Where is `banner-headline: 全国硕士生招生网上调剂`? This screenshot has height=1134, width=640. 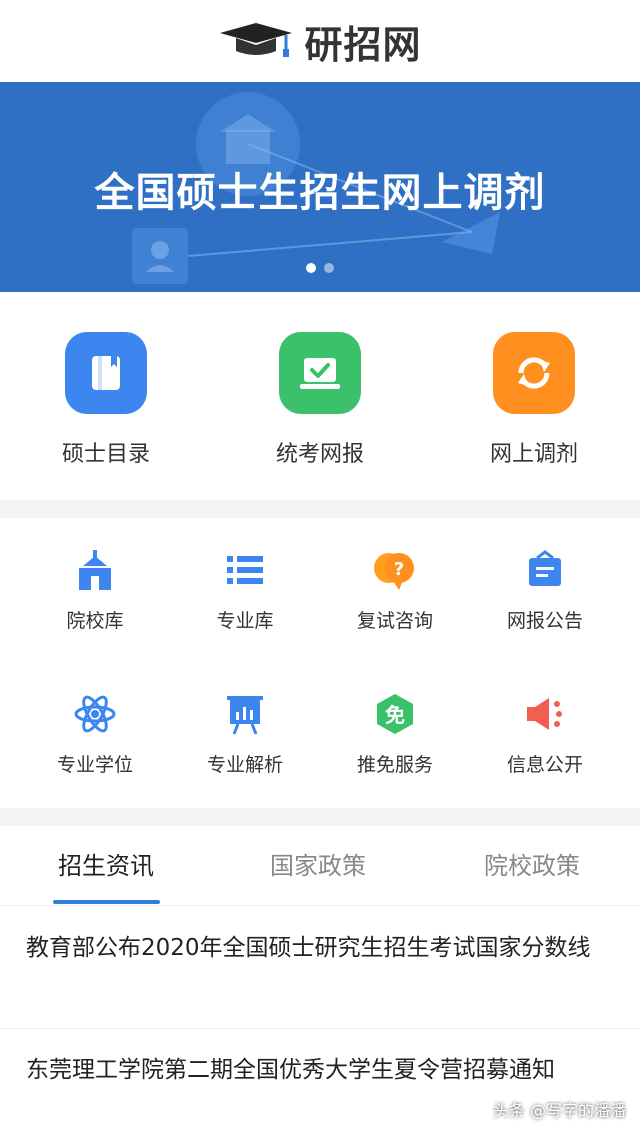 banner-headline: 全国硕士生招生网上调剂 is located at coordinates (320, 193).